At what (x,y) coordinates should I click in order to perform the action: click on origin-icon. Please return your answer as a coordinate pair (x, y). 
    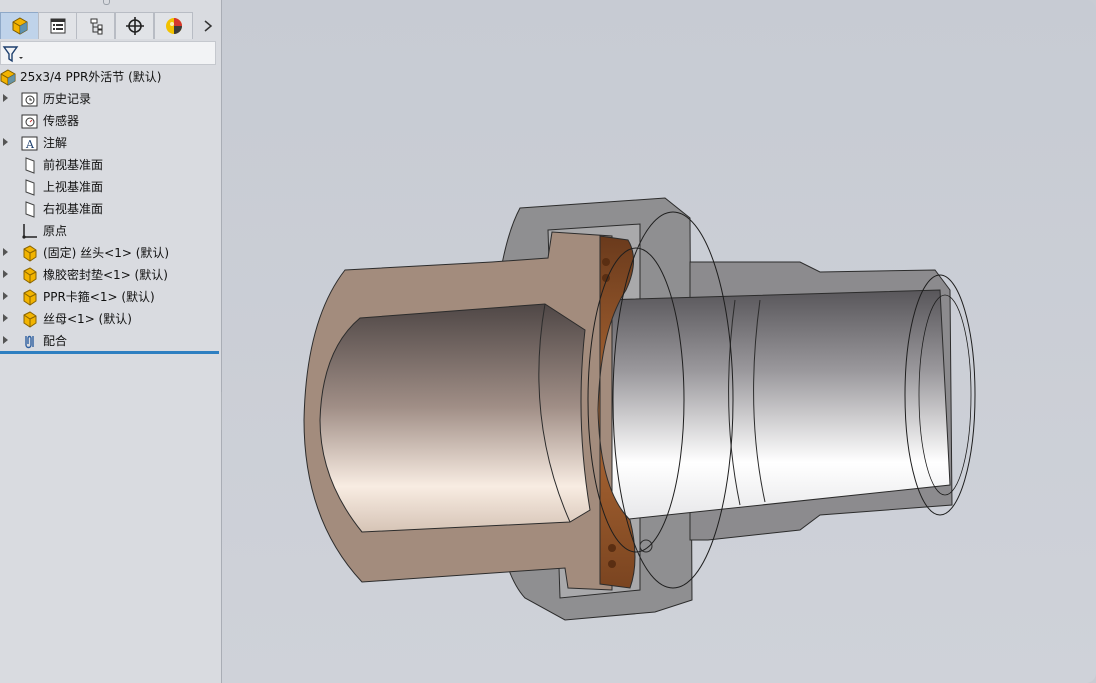
    Looking at the image, I should click on (29, 231).